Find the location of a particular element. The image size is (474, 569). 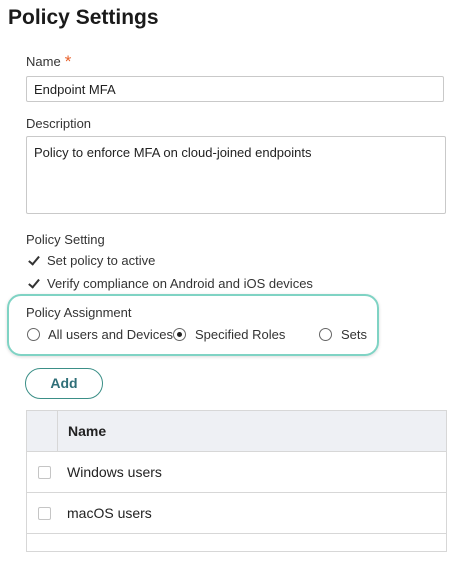

description-label: Description is located at coordinates (59, 123).